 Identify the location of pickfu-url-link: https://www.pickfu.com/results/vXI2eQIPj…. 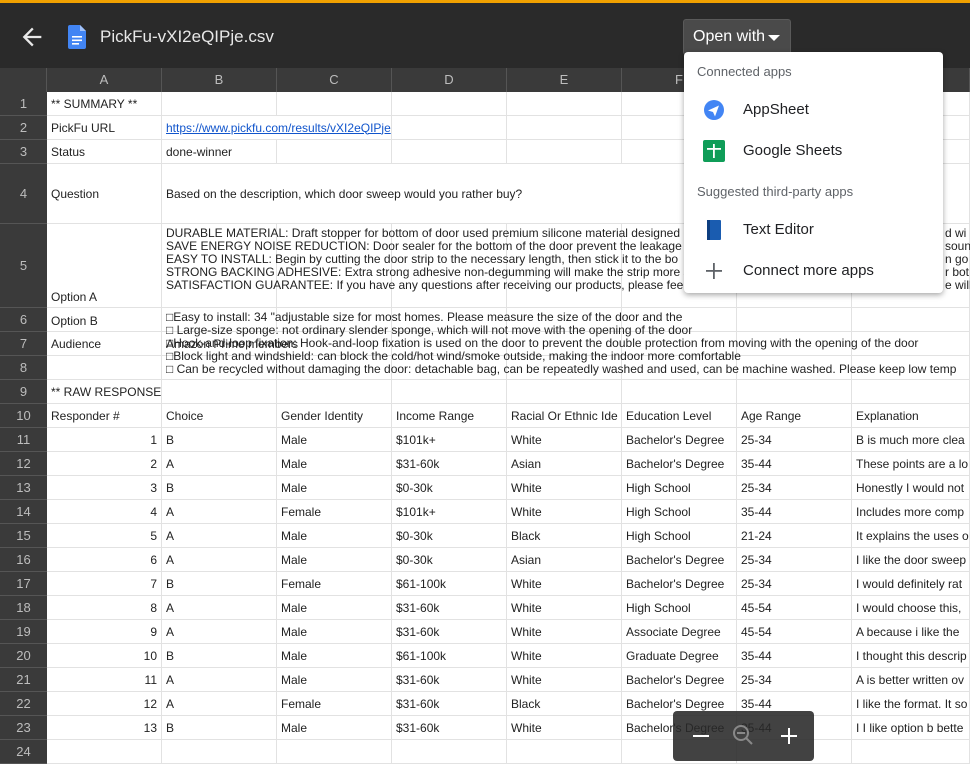
(278, 128).